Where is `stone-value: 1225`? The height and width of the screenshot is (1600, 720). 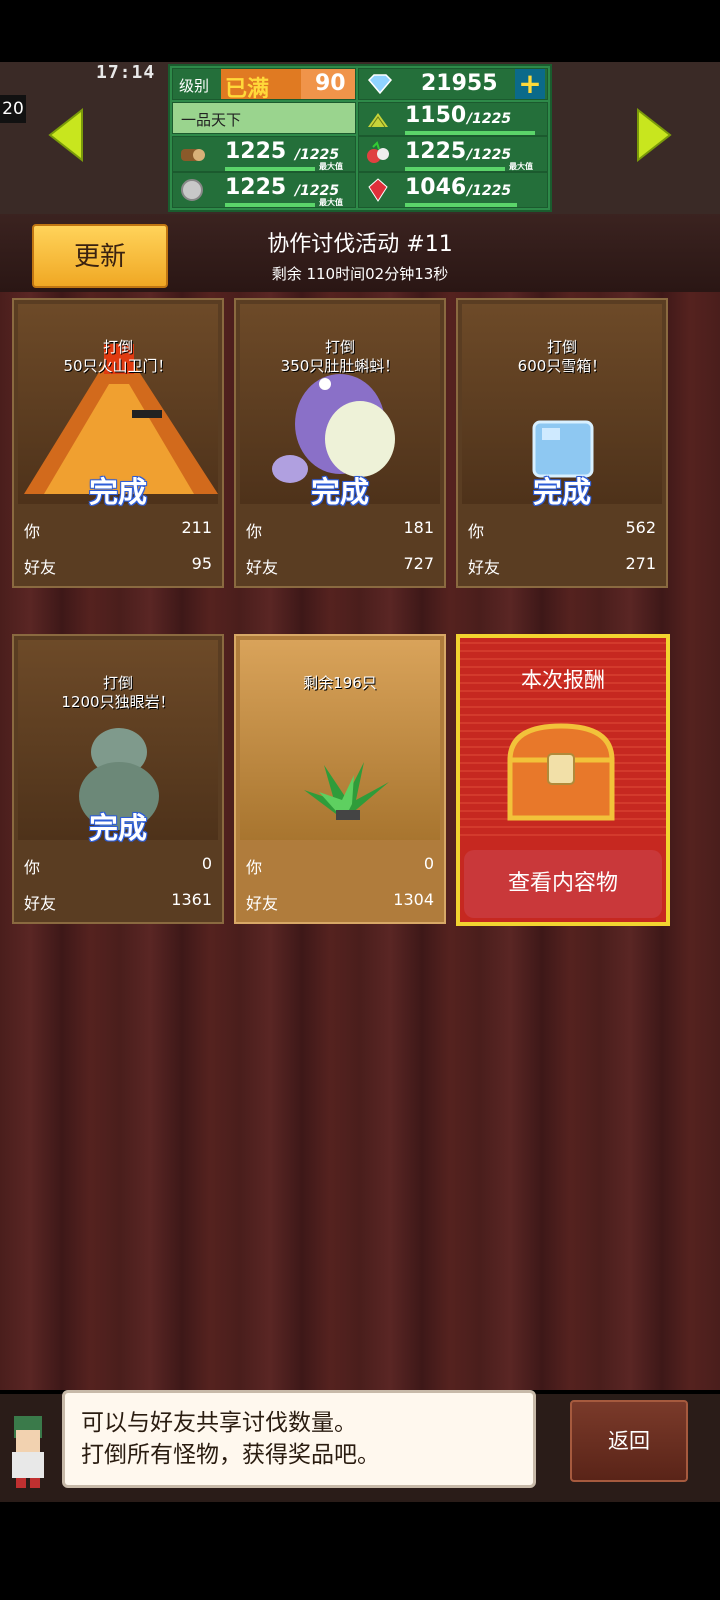 stone-value: 1225 is located at coordinates (256, 187).